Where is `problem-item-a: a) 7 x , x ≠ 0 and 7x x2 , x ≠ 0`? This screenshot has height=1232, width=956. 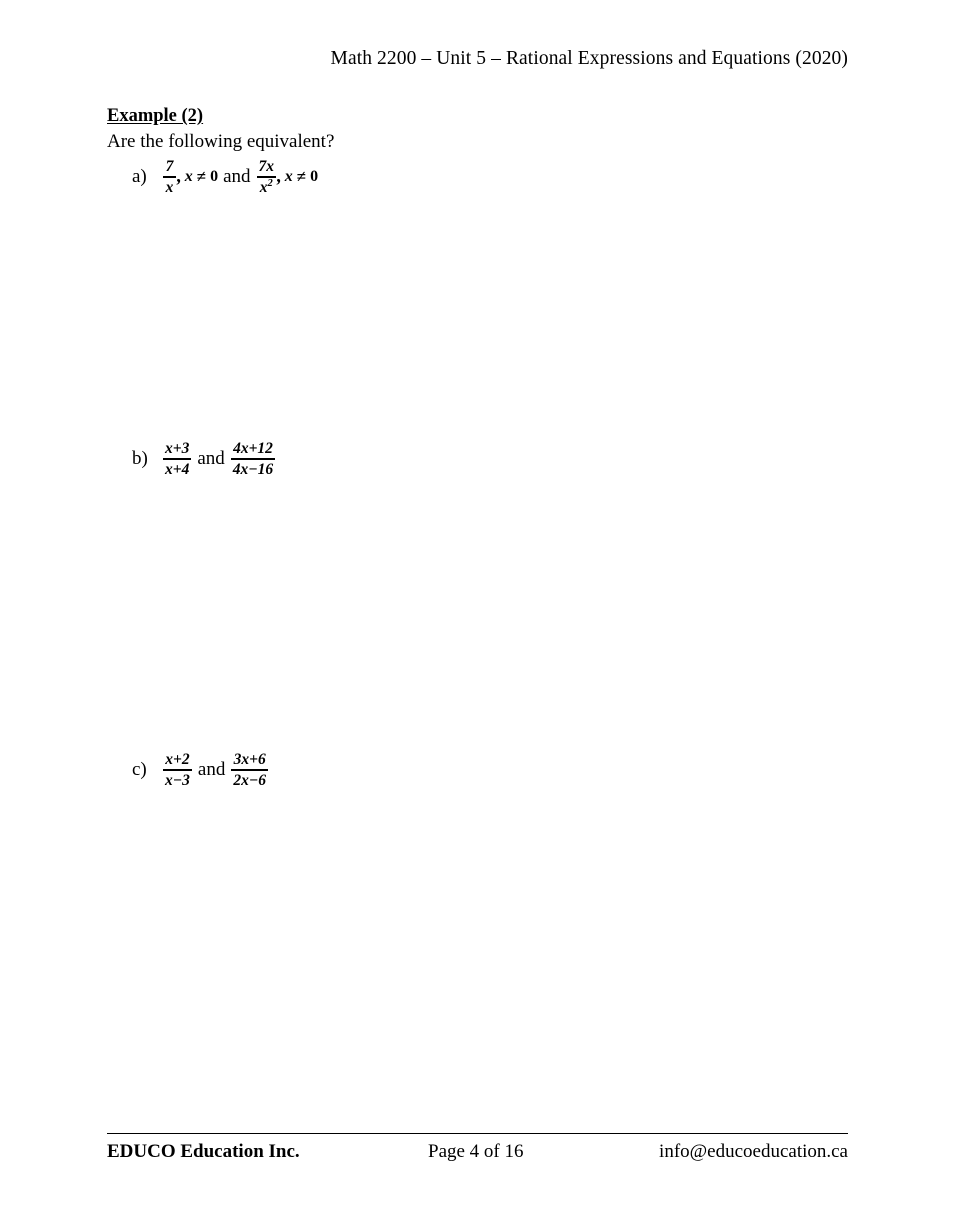 problem-item-a: a) 7 x , x ≠ 0 and 7x x2 , x ≠ 0 is located at coordinates (225, 177).